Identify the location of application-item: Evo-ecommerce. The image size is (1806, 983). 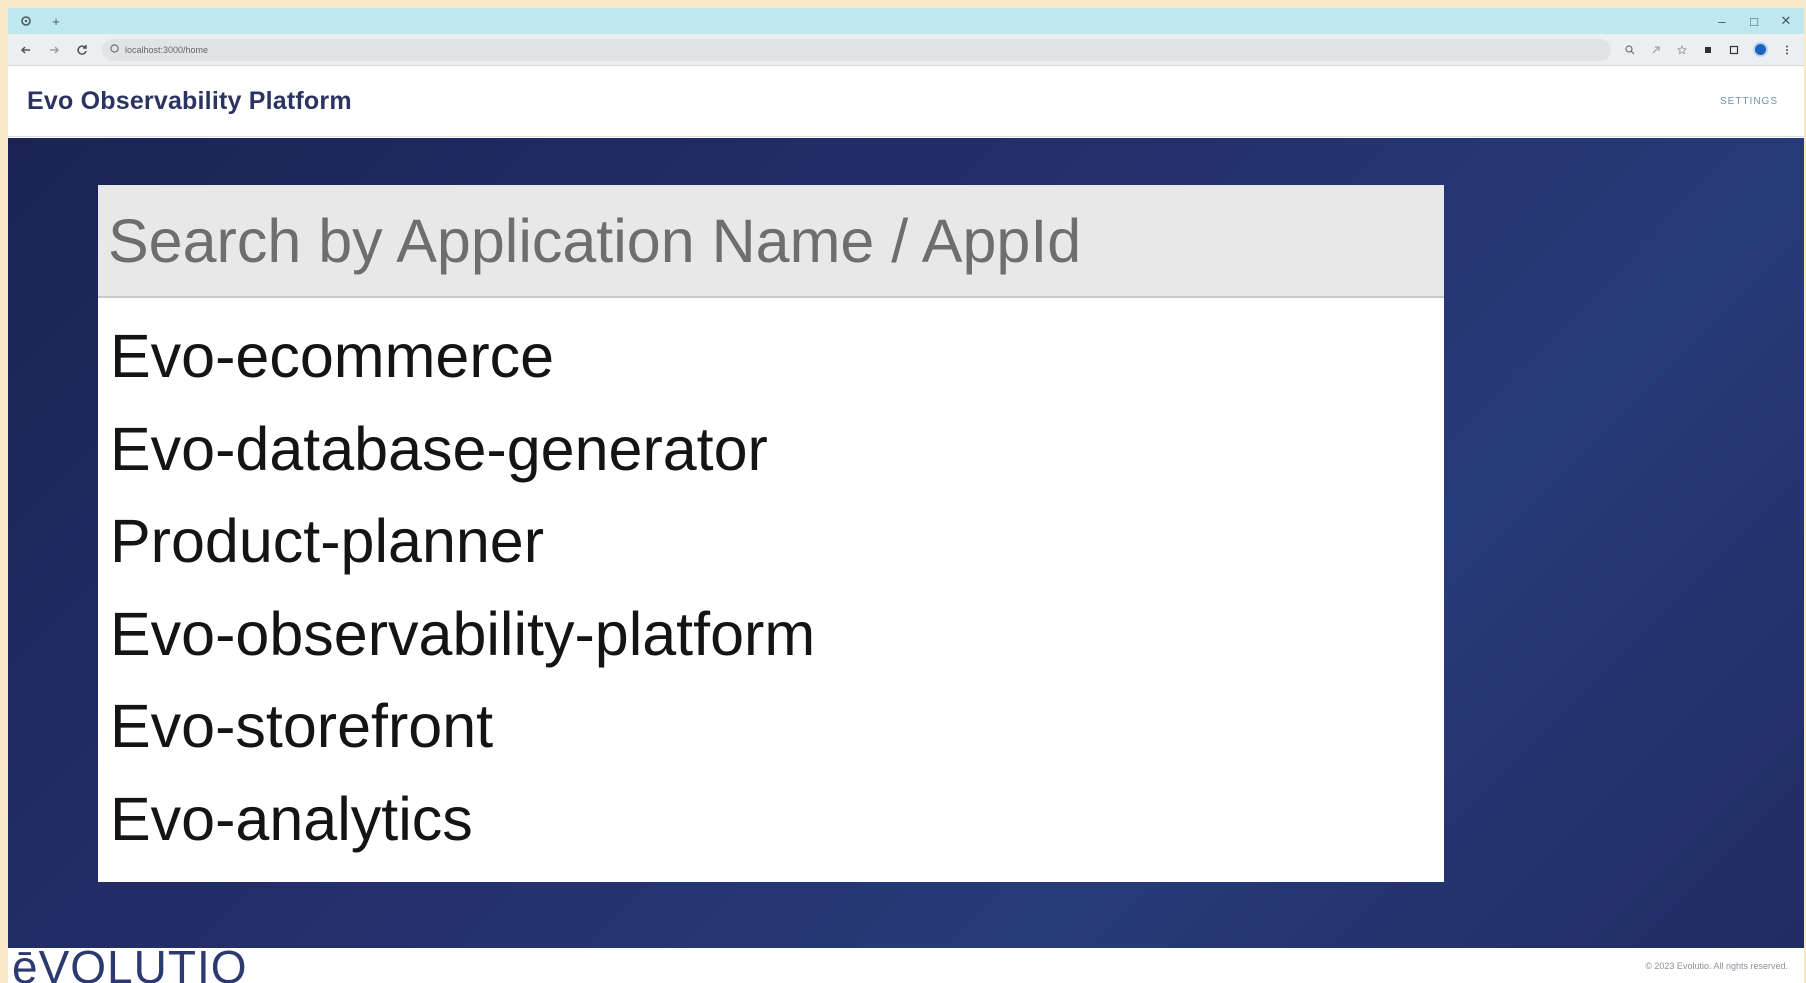
(771, 356).